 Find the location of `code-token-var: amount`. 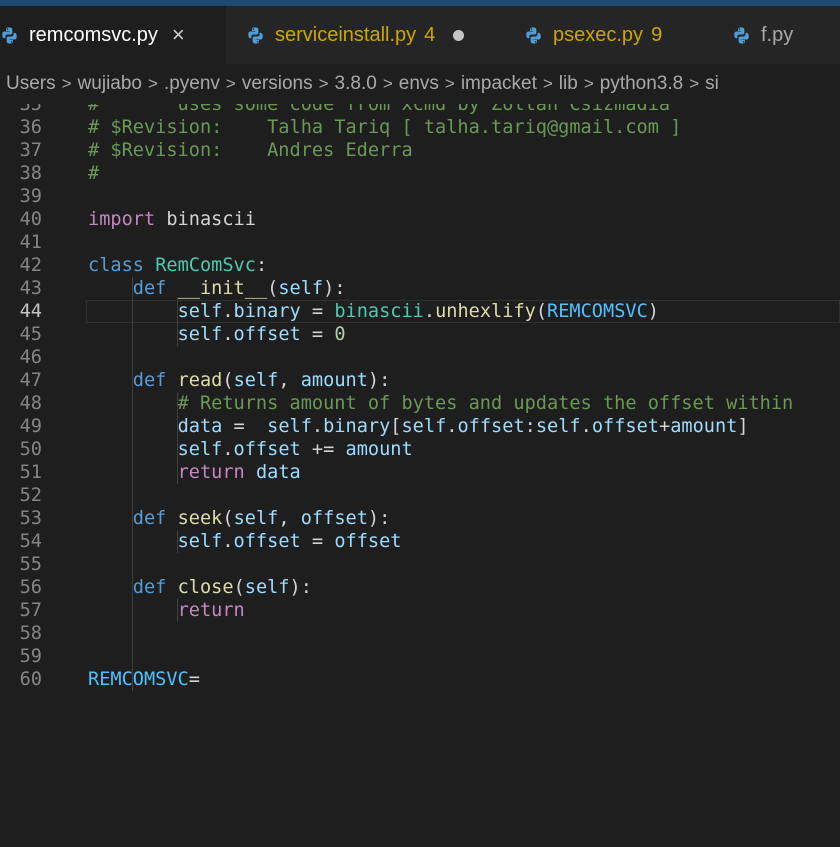

code-token-var: amount is located at coordinates (704, 426).